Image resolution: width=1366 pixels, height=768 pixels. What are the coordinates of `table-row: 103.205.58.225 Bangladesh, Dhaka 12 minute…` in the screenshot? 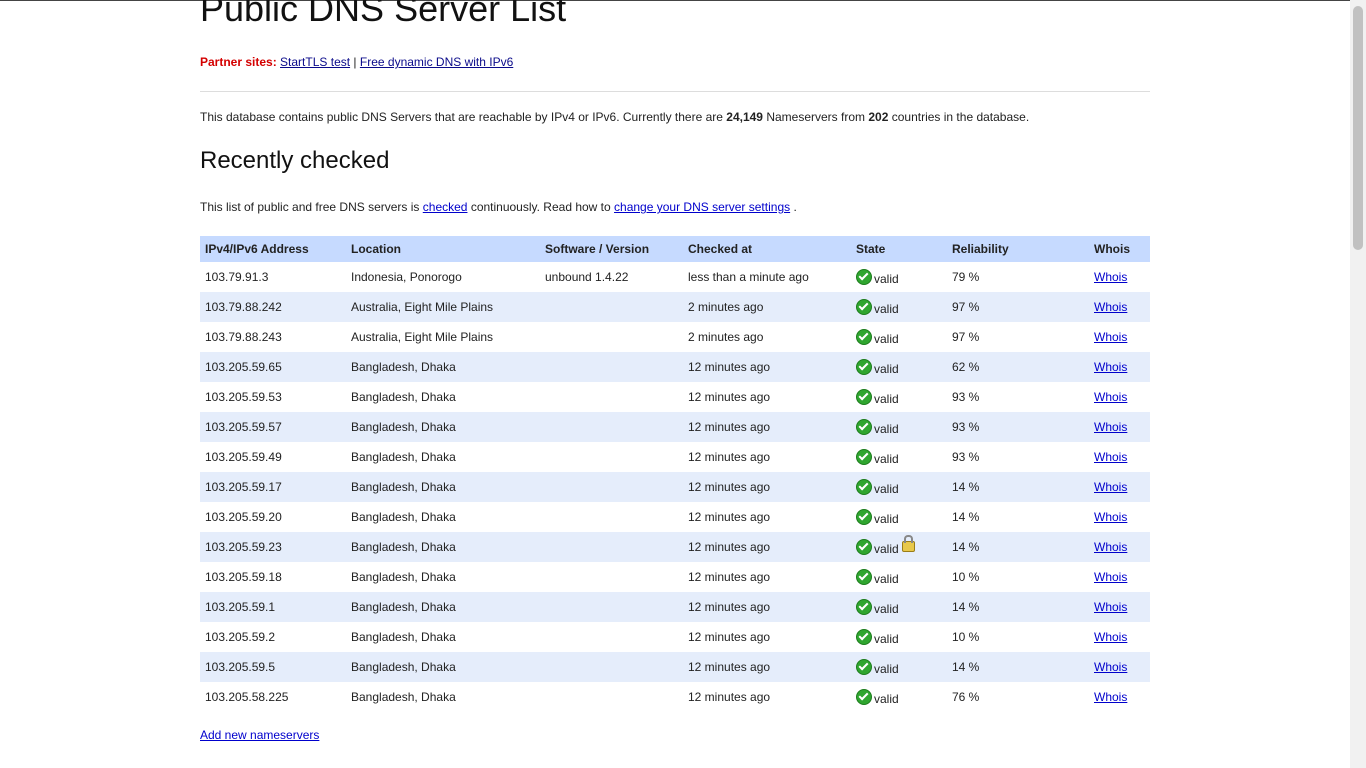 It's located at (675, 697).